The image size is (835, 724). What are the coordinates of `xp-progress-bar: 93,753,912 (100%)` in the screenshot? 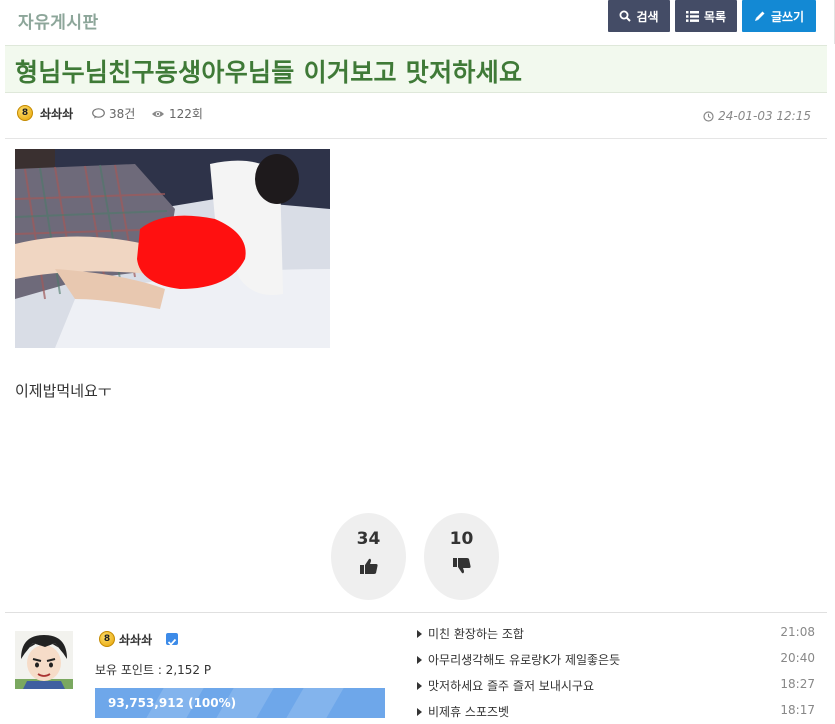 It's located at (240, 703).